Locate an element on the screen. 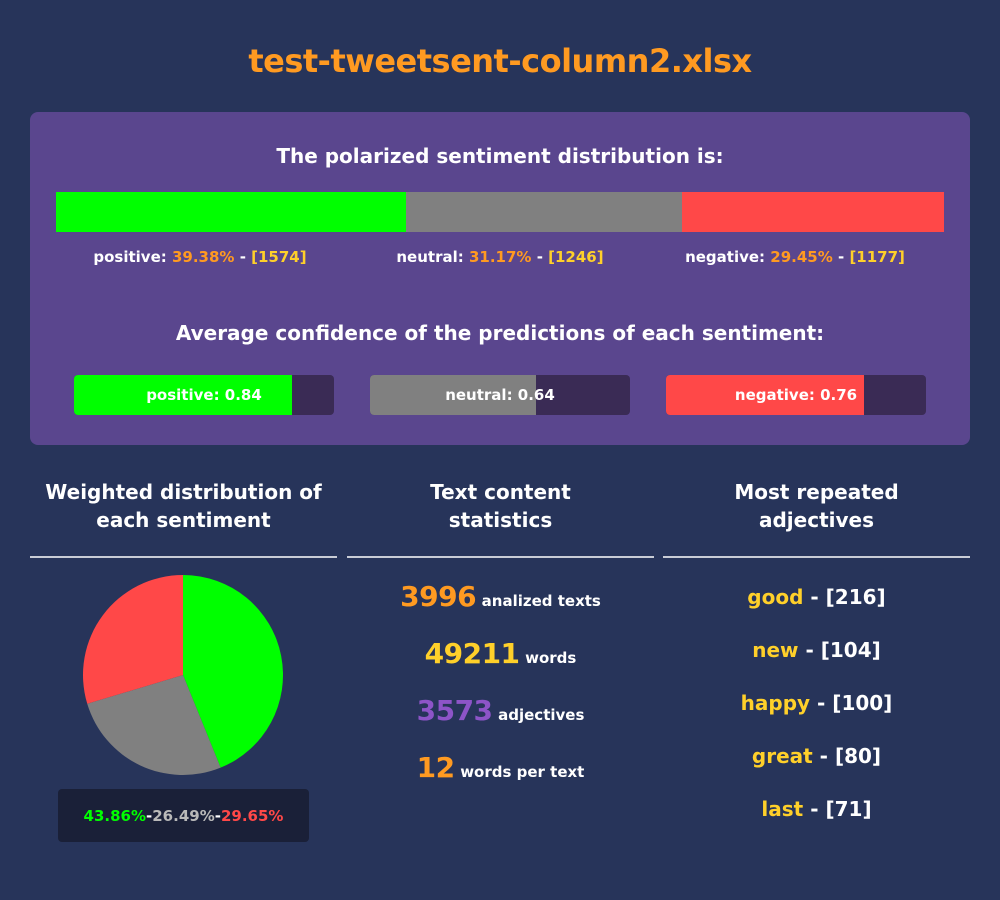  negative-confidence-bar: negative: 0.76 is located at coordinates (796, 395).